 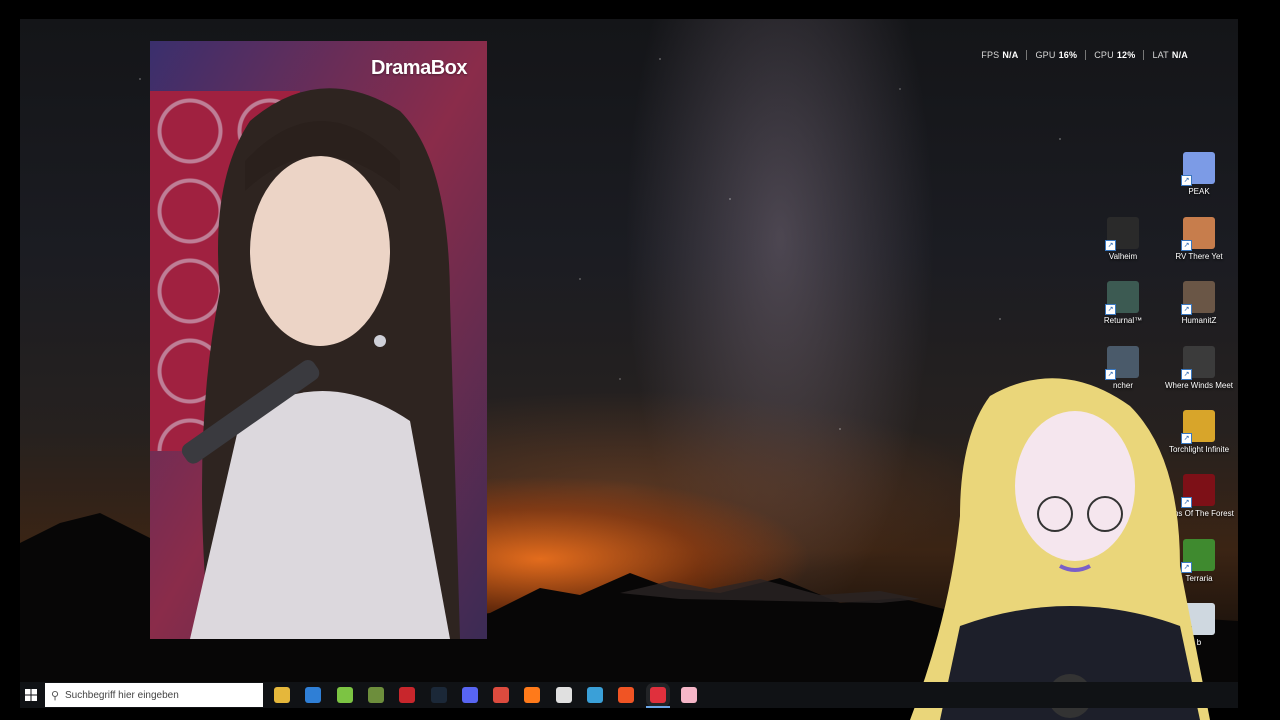 I want to click on desktop-icon-valheim: ↗ Valheim, so click(x=1123, y=239).